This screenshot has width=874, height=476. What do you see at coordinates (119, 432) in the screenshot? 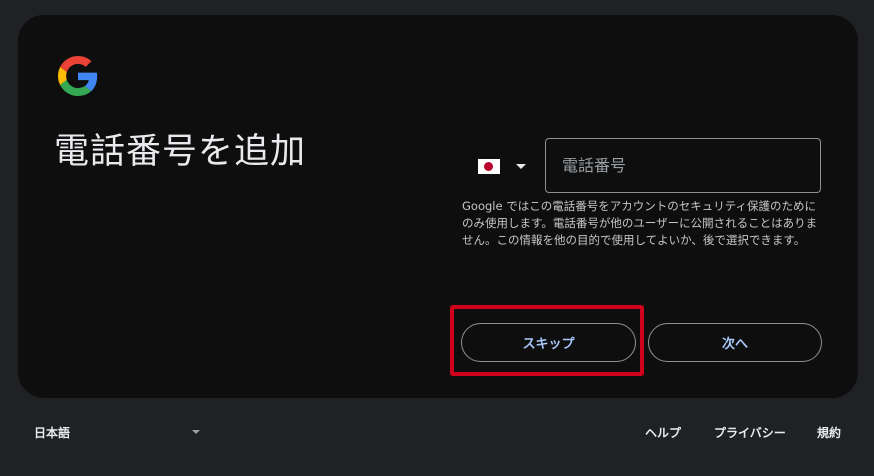
I see `language-selector: 日本語` at bounding box center [119, 432].